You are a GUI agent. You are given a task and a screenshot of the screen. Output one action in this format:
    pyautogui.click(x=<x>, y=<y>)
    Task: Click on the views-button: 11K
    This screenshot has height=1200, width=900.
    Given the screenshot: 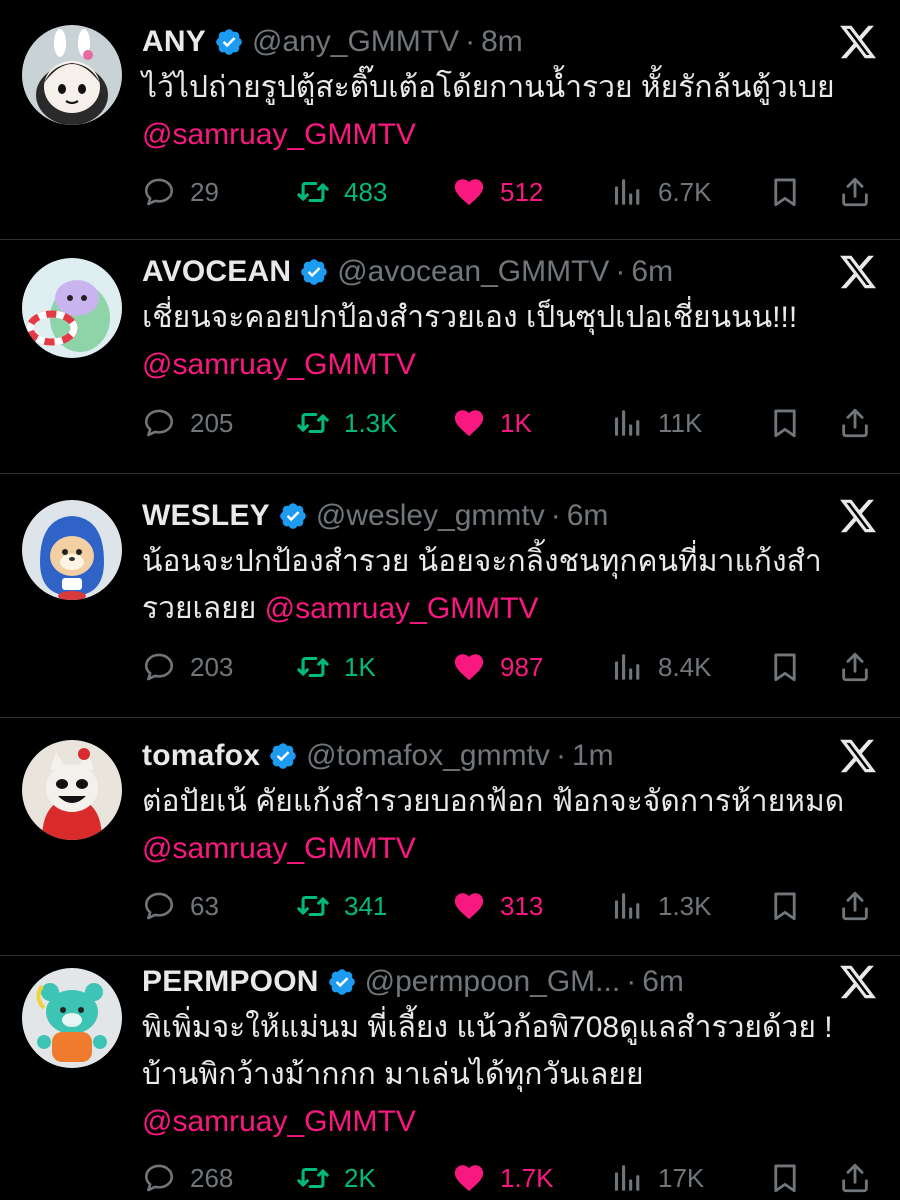 What is the action you would take?
    pyautogui.click(x=656, y=423)
    